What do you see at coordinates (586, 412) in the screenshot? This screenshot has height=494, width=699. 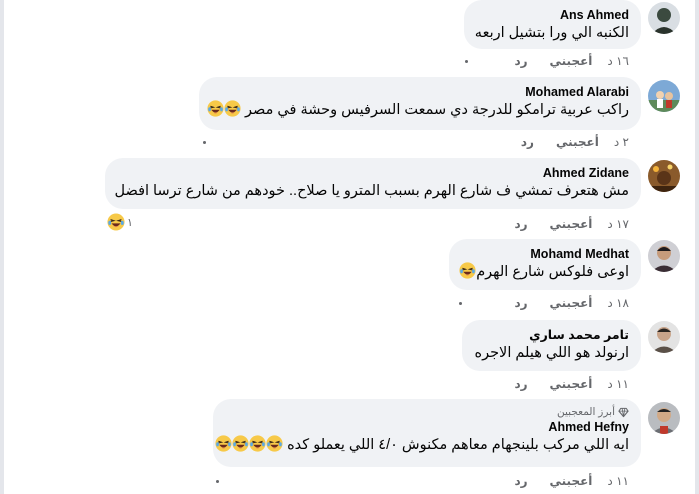 I see `badge-label: أبرز المعجبين` at bounding box center [586, 412].